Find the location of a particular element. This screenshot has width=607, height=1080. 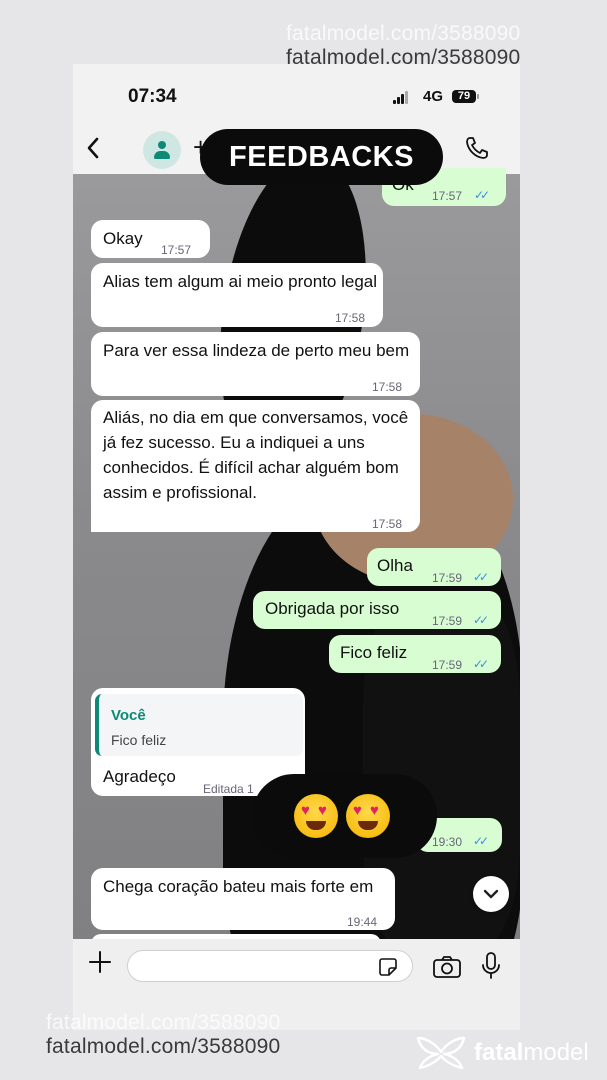

watermark-bottom-2: fatalmodel.com/3588090 is located at coordinates (163, 1046).